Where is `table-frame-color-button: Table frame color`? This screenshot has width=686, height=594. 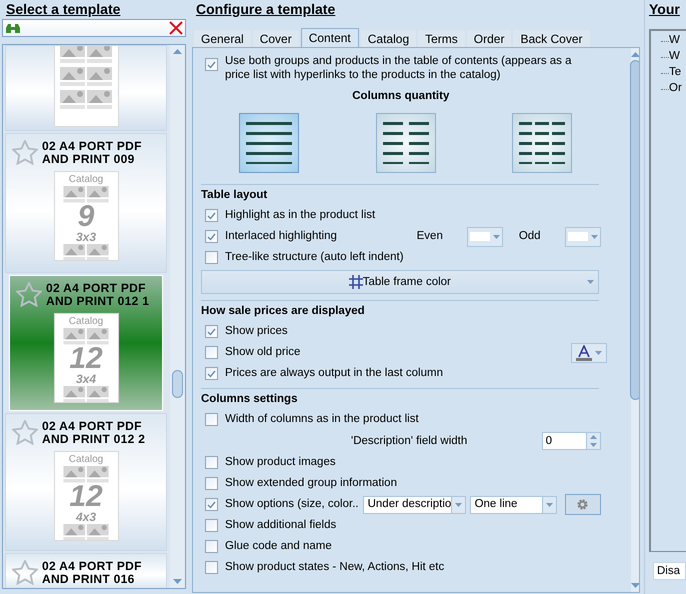
table-frame-color-button: Table frame color is located at coordinates (400, 282).